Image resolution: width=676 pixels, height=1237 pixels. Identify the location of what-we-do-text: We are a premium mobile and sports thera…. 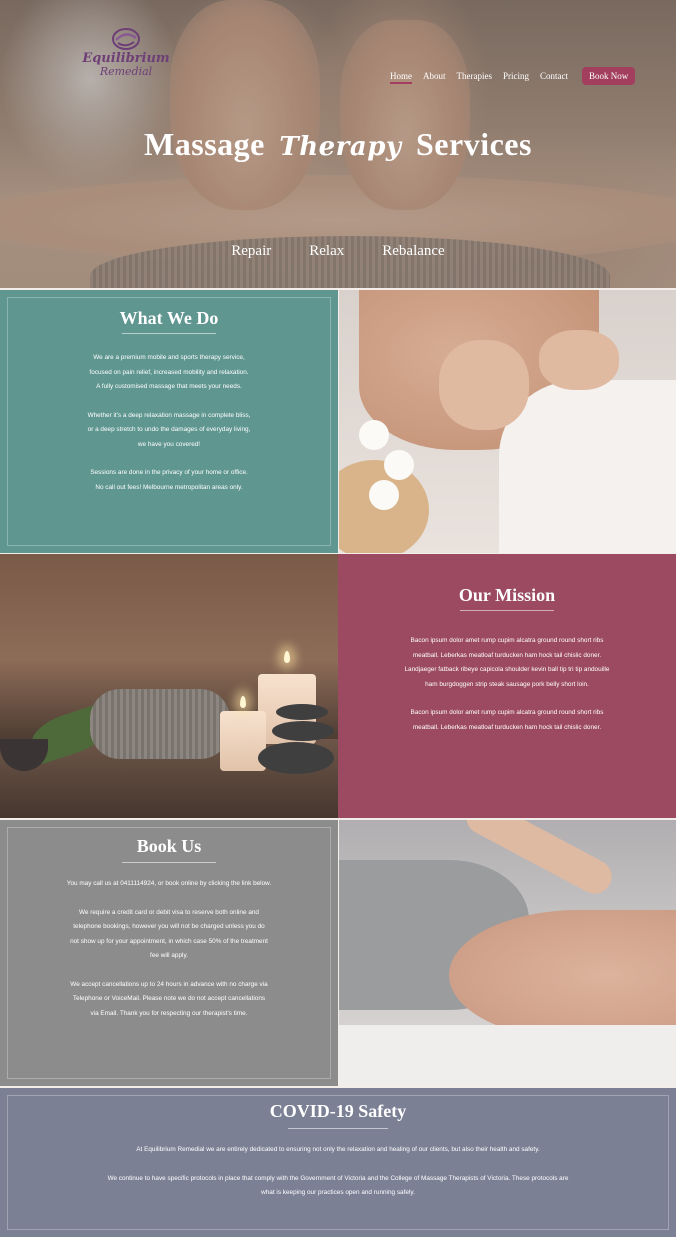
(169, 430).